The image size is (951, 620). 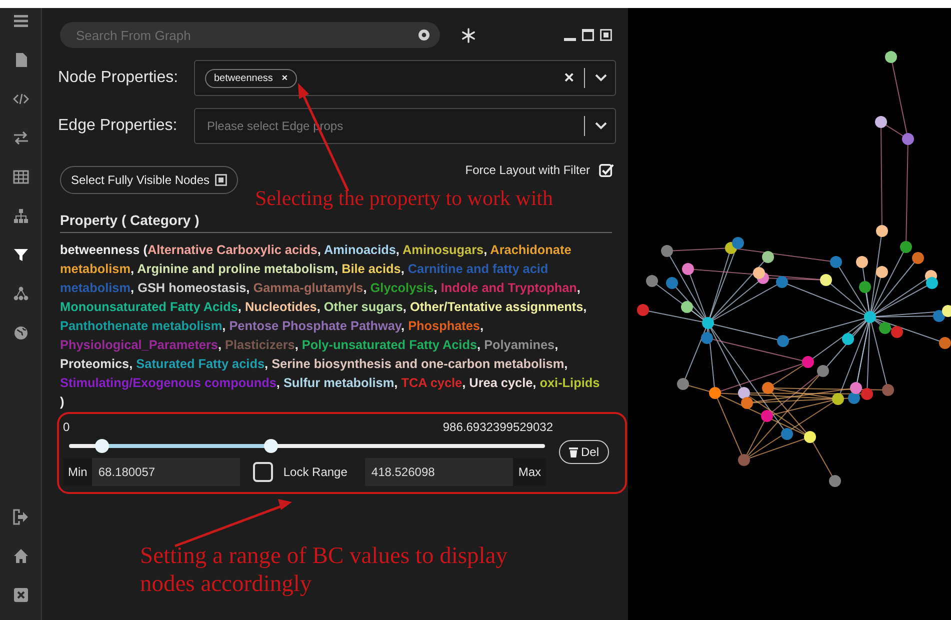 I want to click on range-max-label: 986.6932399529032, so click(x=497, y=427).